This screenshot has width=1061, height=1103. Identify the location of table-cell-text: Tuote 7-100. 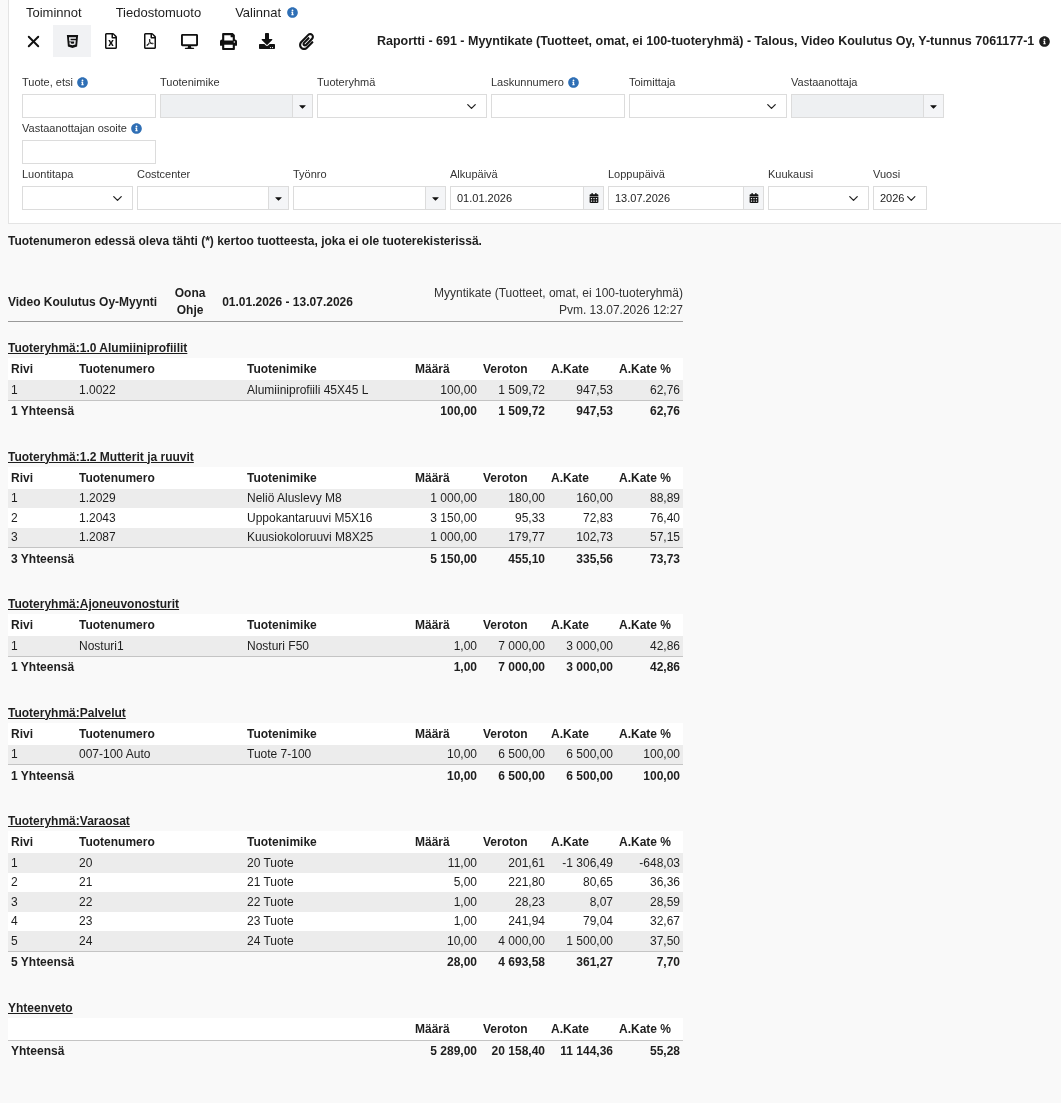
(279, 754).